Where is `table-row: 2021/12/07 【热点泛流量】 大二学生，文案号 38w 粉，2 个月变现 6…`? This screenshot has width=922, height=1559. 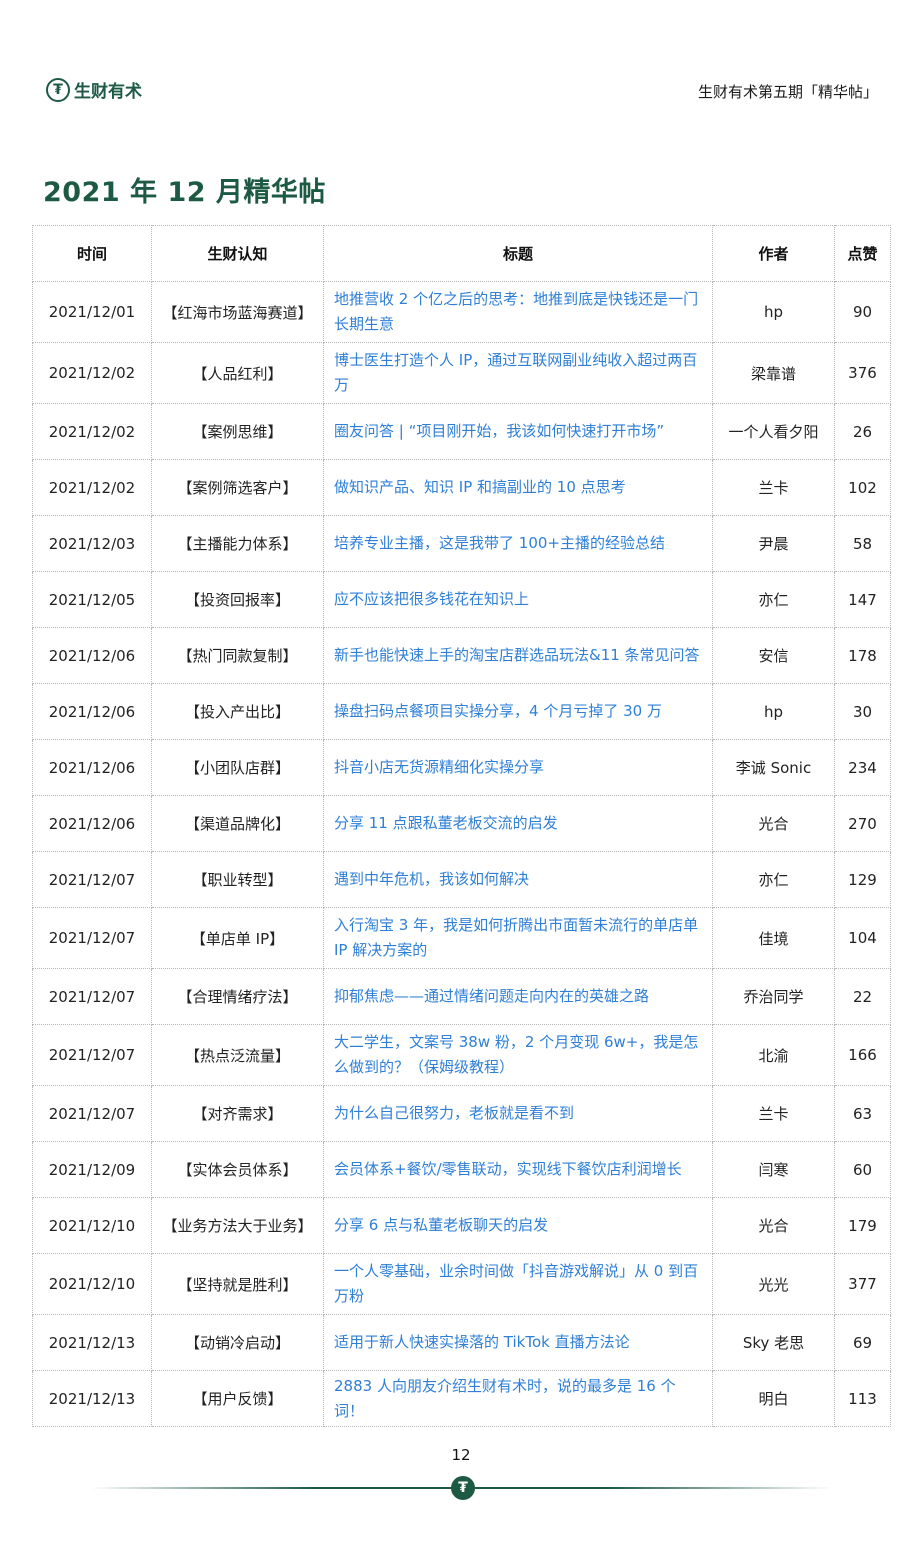
table-row: 2021/12/07 【热点泛流量】 大二学生，文案号 38w 粉，2 个月变现 6… is located at coordinates (461, 1055).